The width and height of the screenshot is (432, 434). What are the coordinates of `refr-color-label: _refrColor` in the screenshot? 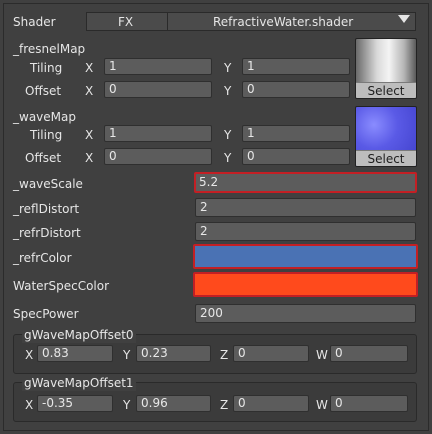 It's located at (42, 258).